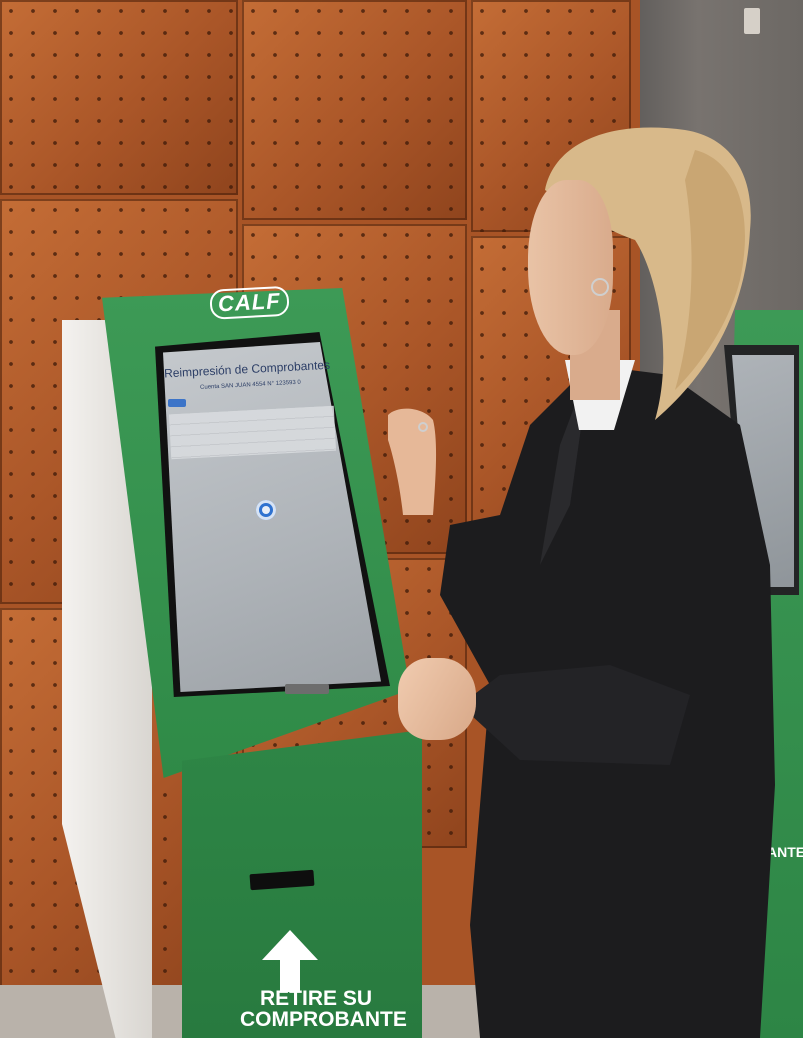  Describe the element at coordinates (316, 998) in the screenshot. I see `instruction-line1: RETIRE SU` at that location.